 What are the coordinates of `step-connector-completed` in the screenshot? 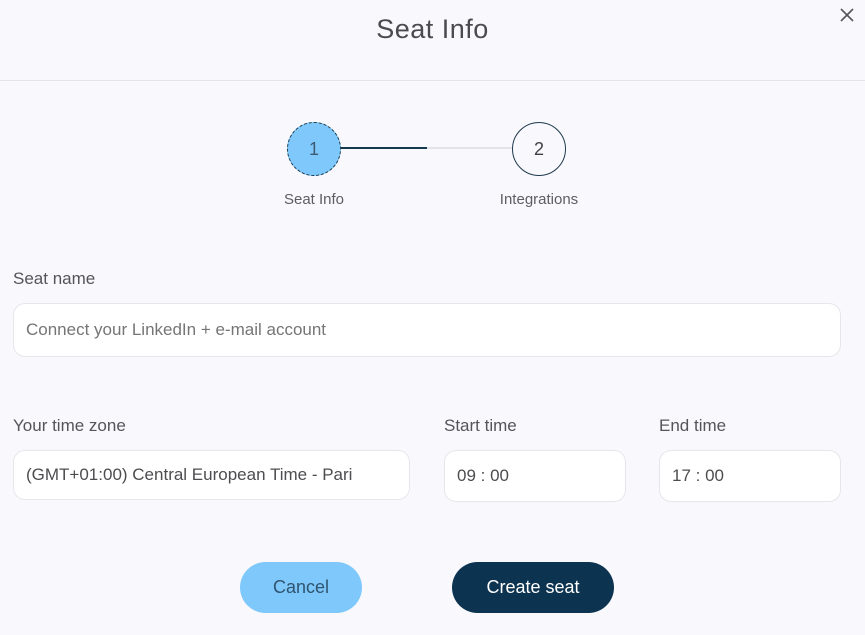 It's located at (384, 148).